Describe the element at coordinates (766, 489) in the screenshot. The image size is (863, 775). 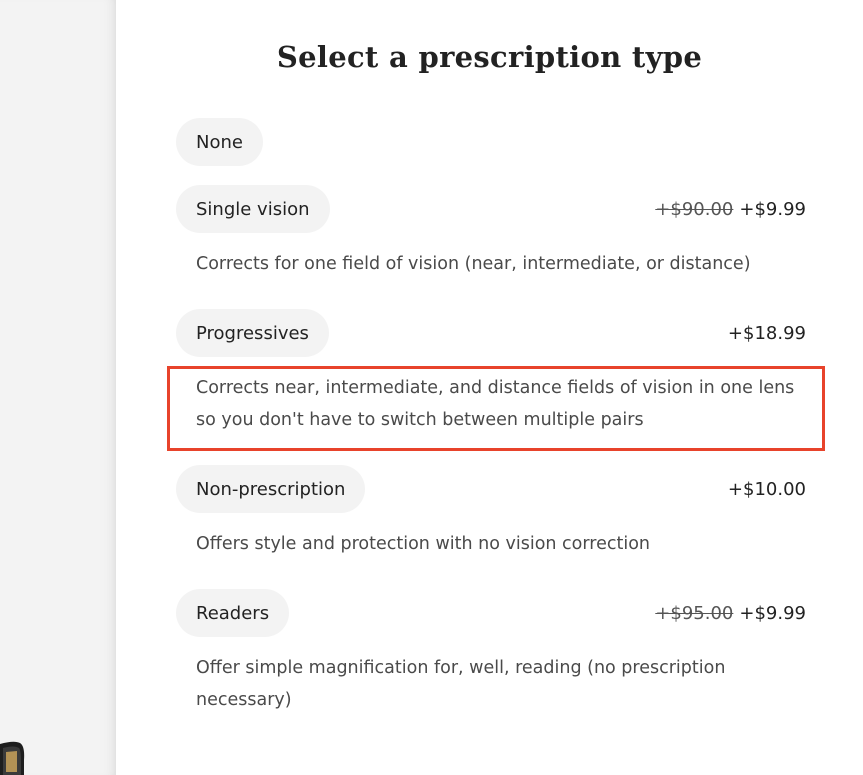
I see `sale-price: +$10.00` at that location.